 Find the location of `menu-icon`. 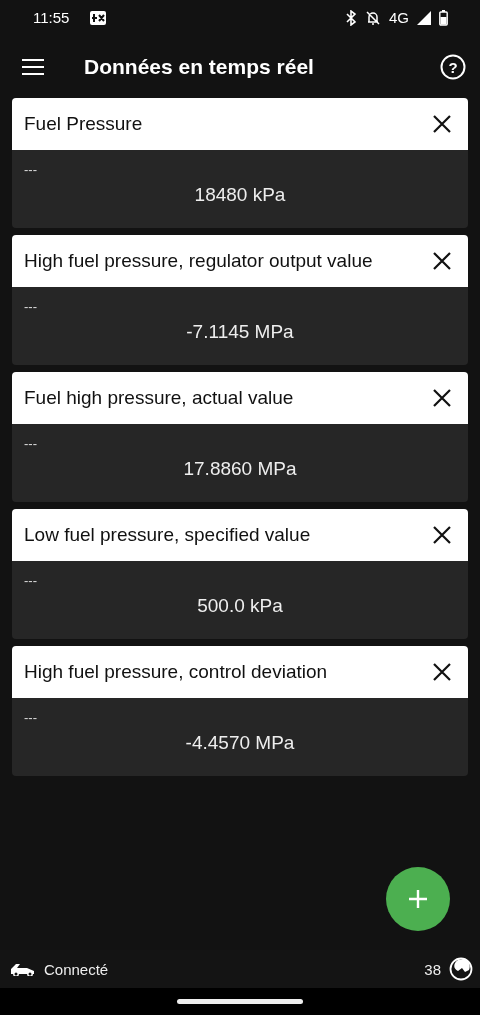

menu-icon is located at coordinates (33, 66).